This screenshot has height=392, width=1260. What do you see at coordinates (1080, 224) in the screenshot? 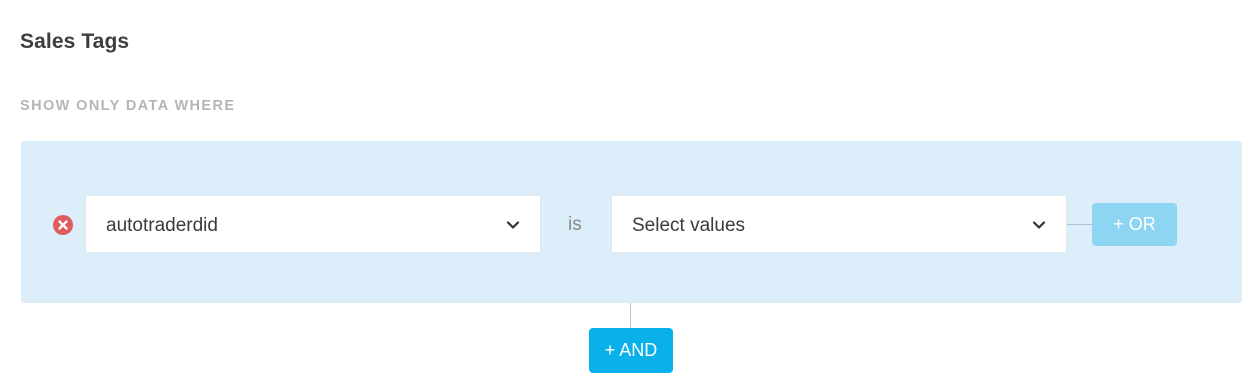
I see `or-connector-line` at bounding box center [1080, 224].